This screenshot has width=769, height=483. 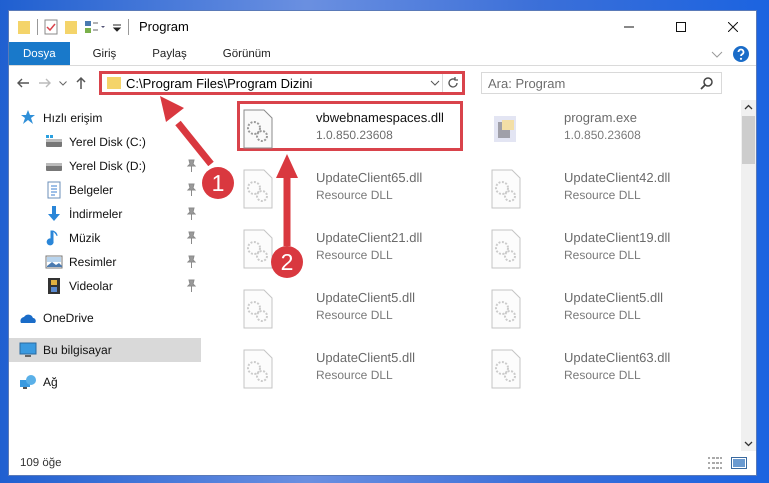 I want to click on maximize-icon, so click(x=681, y=27).